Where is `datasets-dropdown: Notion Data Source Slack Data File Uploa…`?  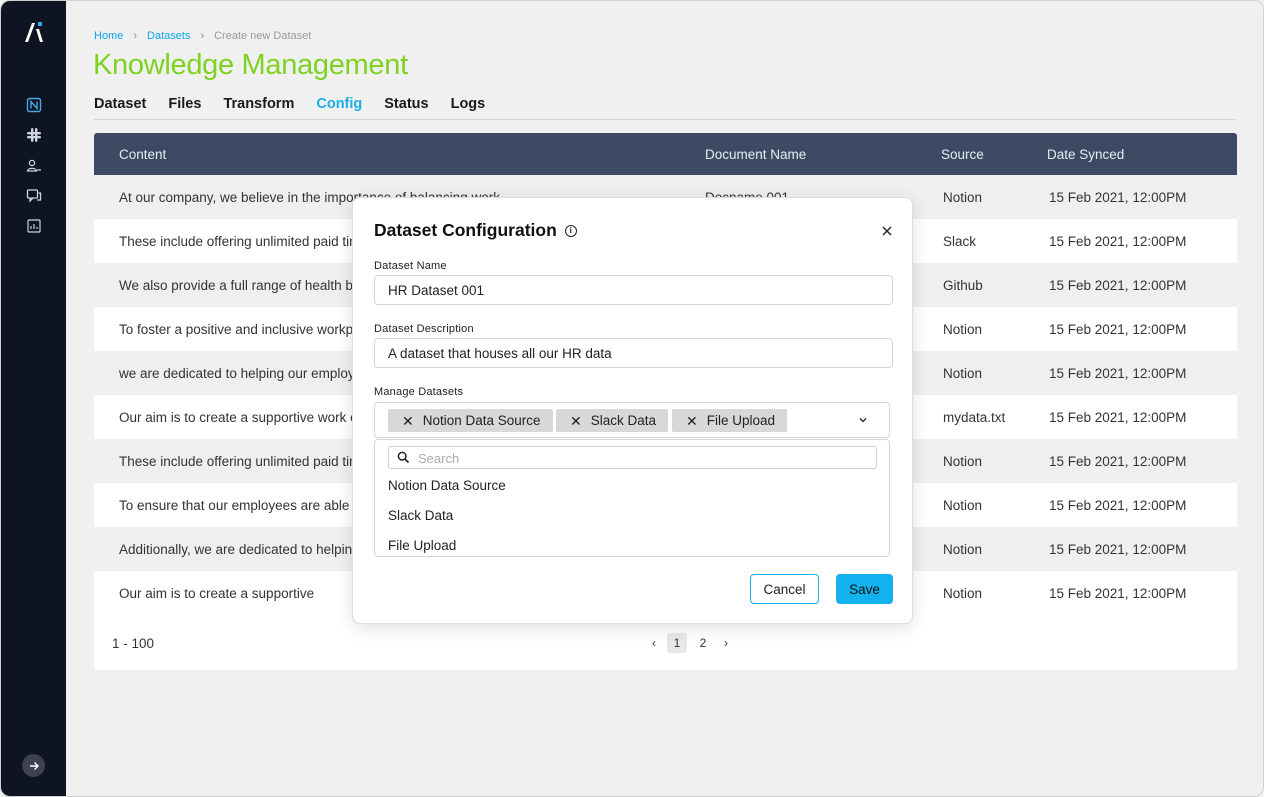
datasets-dropdown: Notion Data Source Slack Data File Uploa… is located at coordinates (632, 498).